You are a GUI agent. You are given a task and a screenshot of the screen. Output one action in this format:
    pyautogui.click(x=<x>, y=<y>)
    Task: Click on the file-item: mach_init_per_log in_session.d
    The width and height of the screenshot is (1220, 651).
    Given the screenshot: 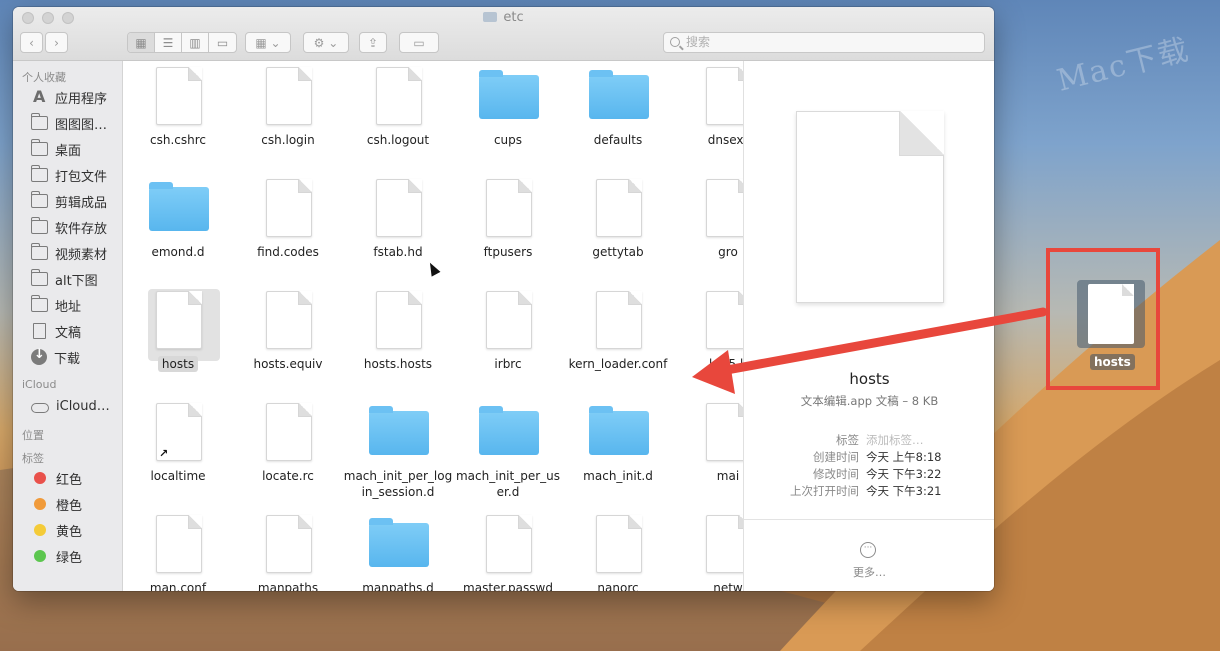 What is the action you would take?
    pyautogui.click(x=398, y=450)
    